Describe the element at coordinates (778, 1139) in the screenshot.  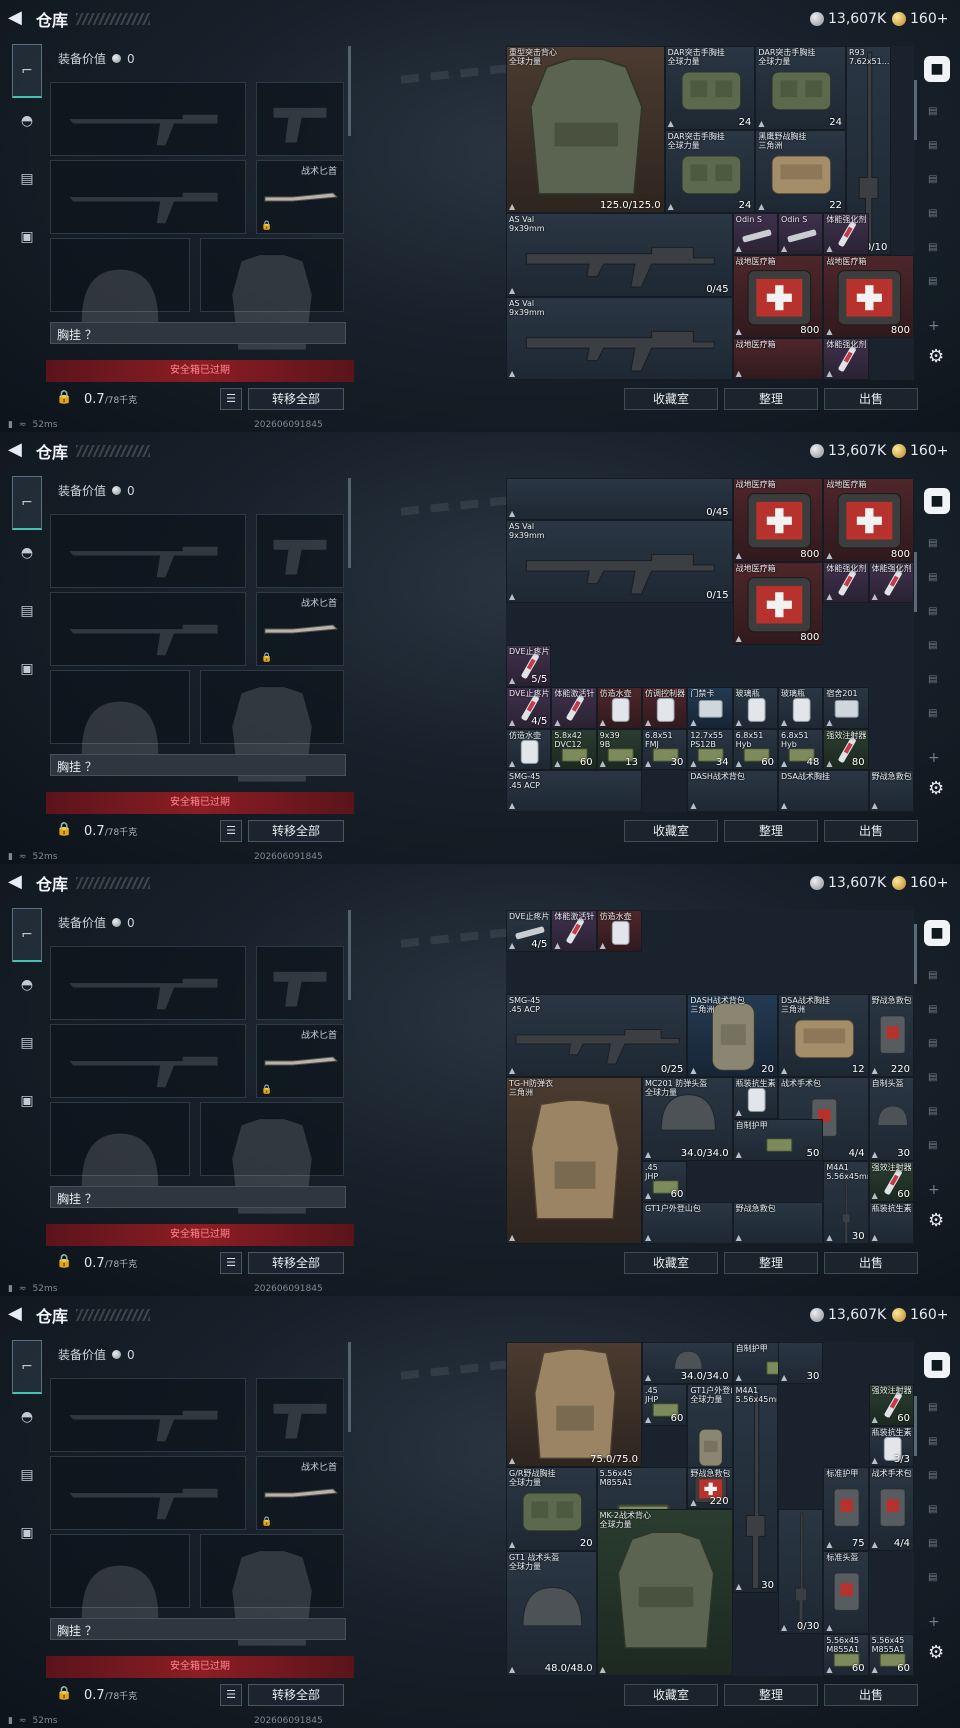
I see `stash-item: 自制护甲 ▲ 50` at that location.